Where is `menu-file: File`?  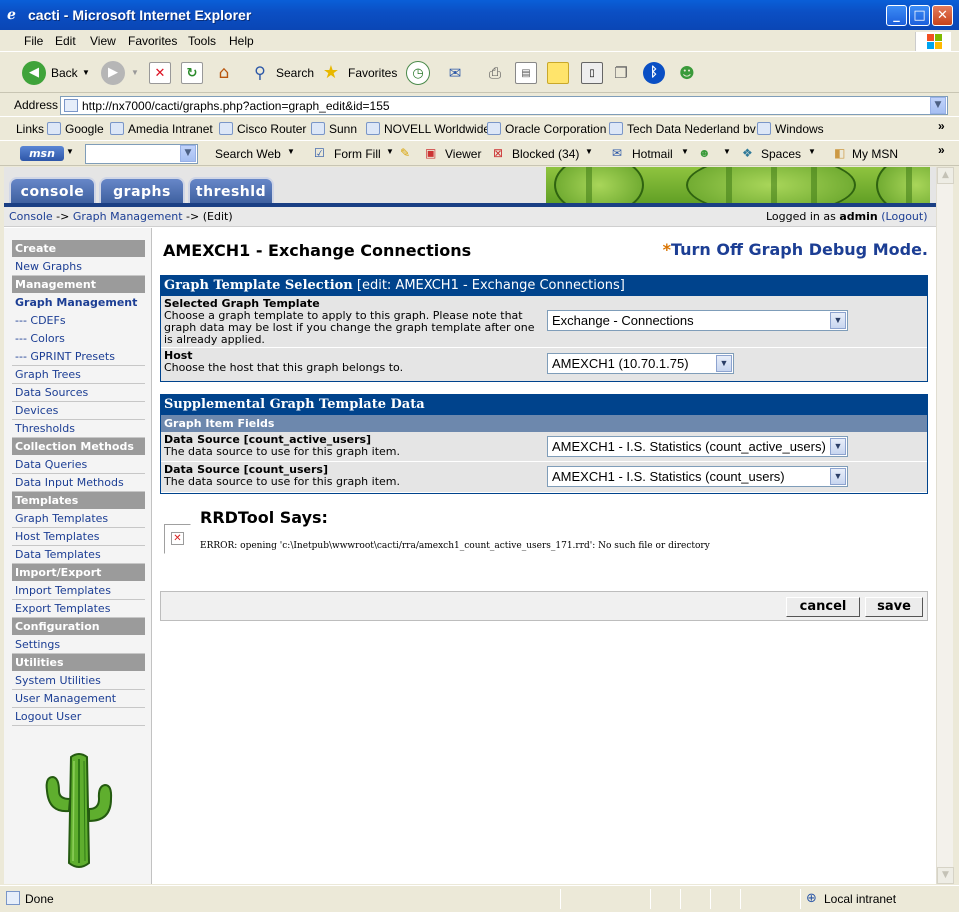
menu-file: File is located at coordinates (33, 41).